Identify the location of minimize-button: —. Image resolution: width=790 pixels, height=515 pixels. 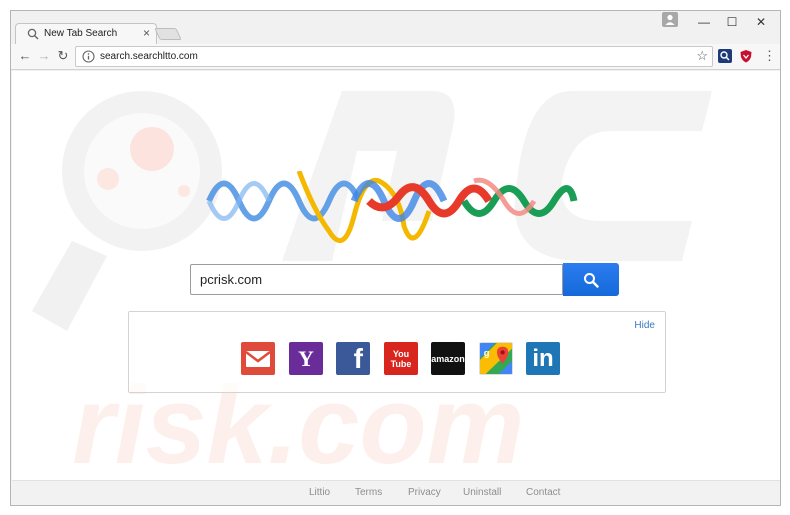
(704, 22).